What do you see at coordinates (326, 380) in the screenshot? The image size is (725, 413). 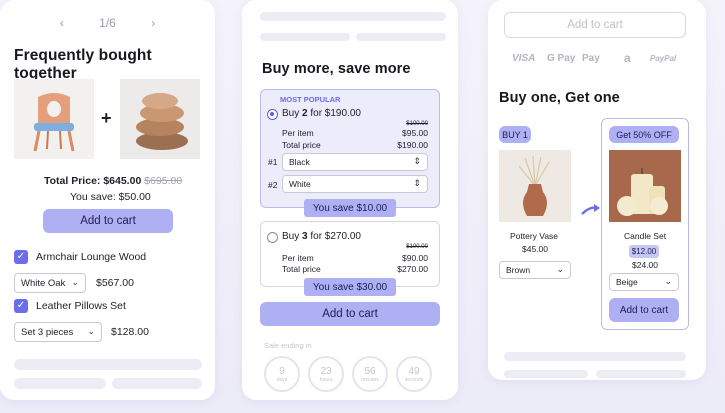 I see `timer-unit: hours` at bounding box center [326, 380].